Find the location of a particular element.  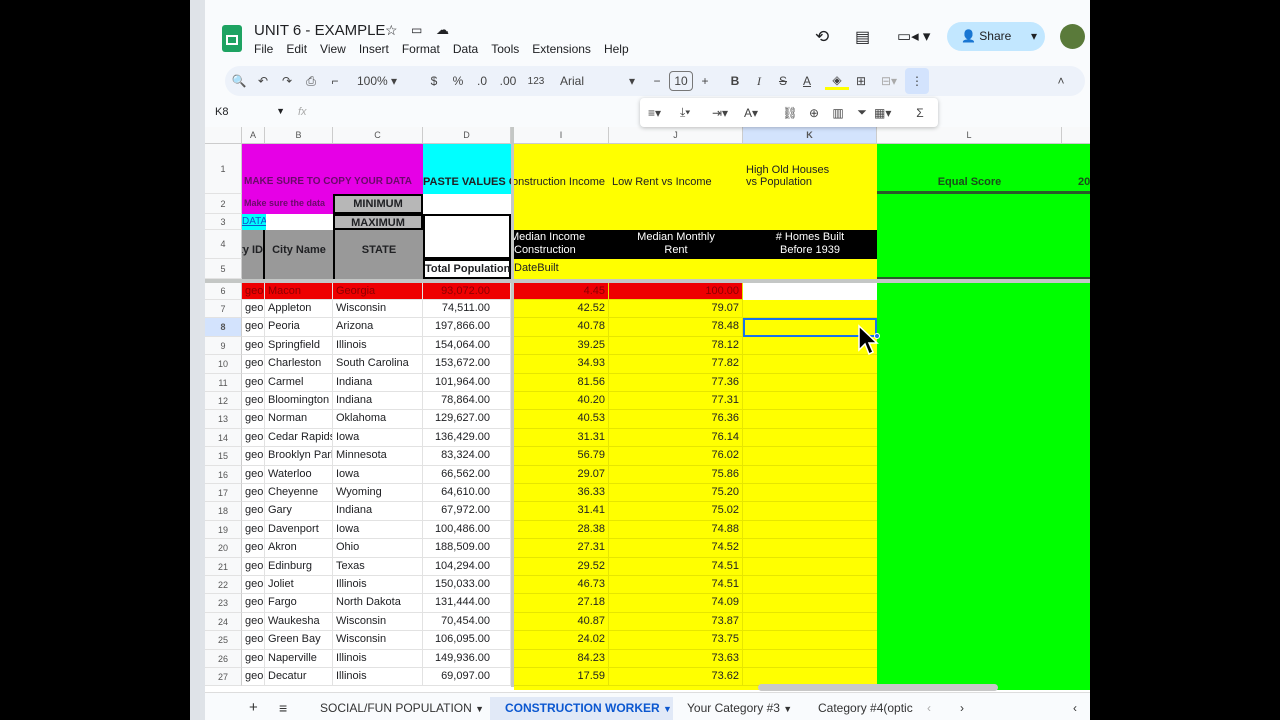

cell-city: Fargo is located at coordinates (299, 603).